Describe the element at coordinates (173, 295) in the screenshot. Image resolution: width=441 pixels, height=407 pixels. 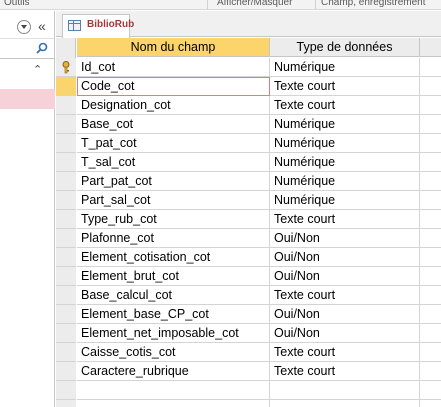
I see `field-name-cell: Base_calcul_cot` at that location.